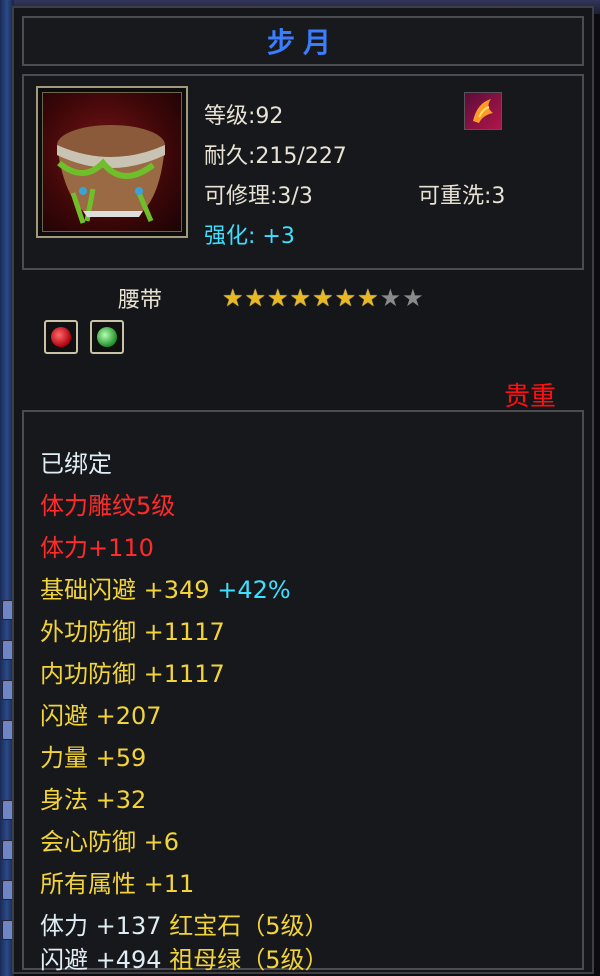 This screenshot has height=976, width=600. What do you see at coordinates (244, 116) in the screenshot?
I see `item-level: 等级:92` at bounding box center [244, 116].